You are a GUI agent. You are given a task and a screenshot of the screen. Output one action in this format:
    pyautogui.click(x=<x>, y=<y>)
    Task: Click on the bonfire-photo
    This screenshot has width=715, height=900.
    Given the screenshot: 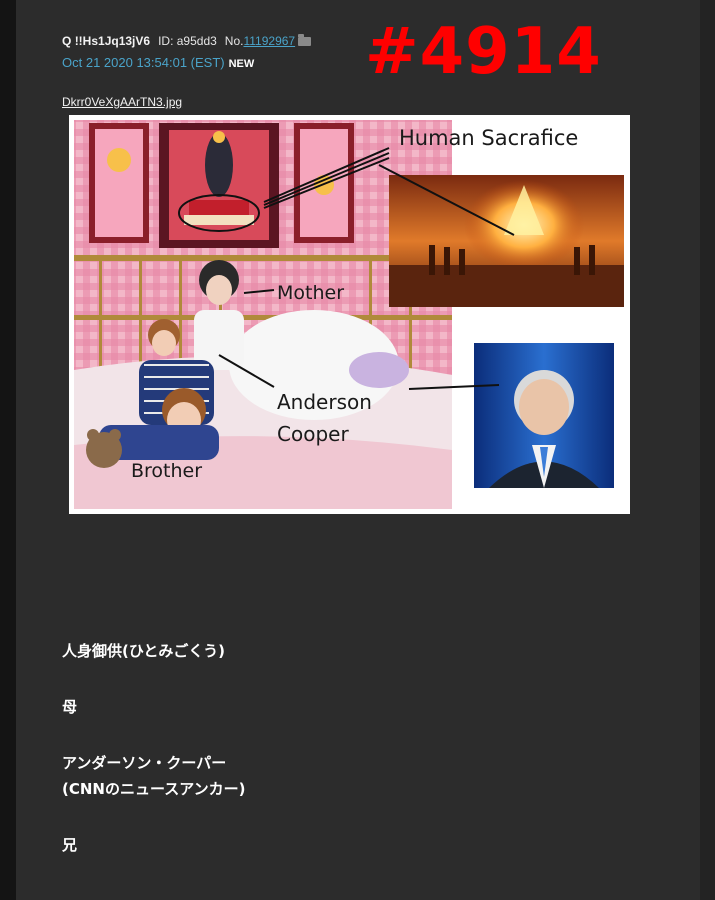 What is the action you would take?
    pyautogui.click(x=506, y=241)
    